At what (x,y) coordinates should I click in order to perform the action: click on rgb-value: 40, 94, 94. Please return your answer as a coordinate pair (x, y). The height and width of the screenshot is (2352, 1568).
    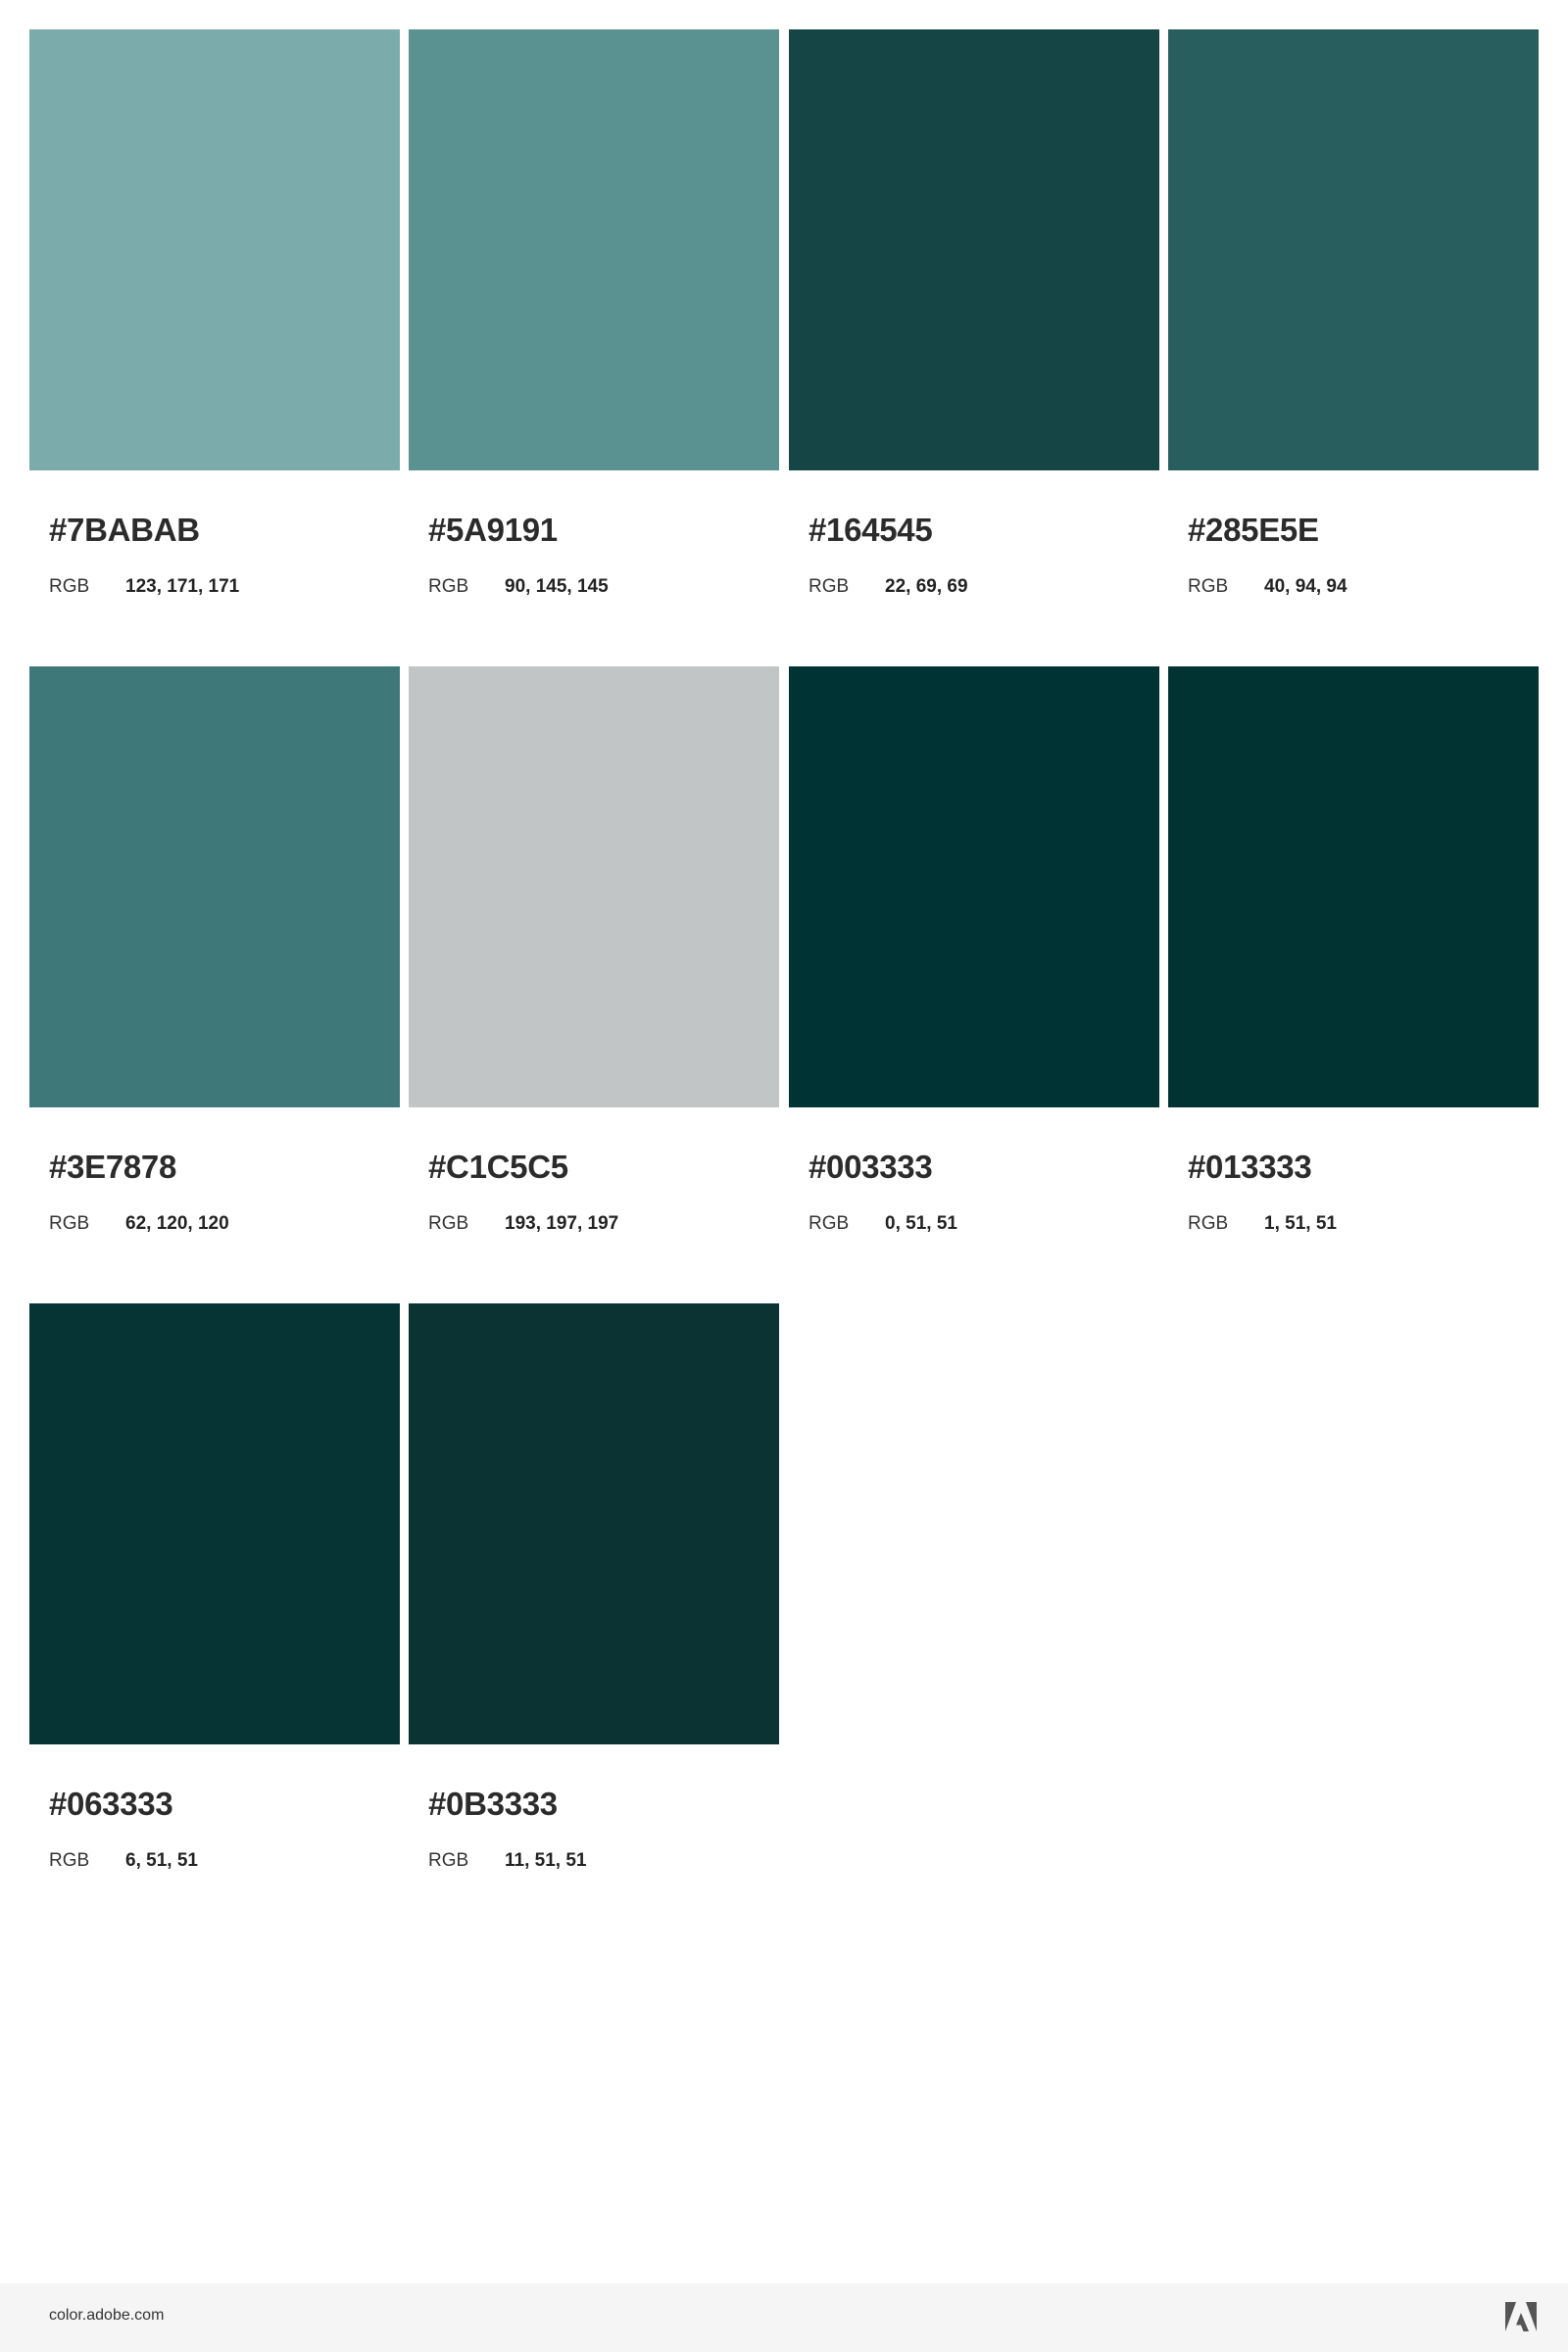
    Looking at the image, I should click on (1306, 586).